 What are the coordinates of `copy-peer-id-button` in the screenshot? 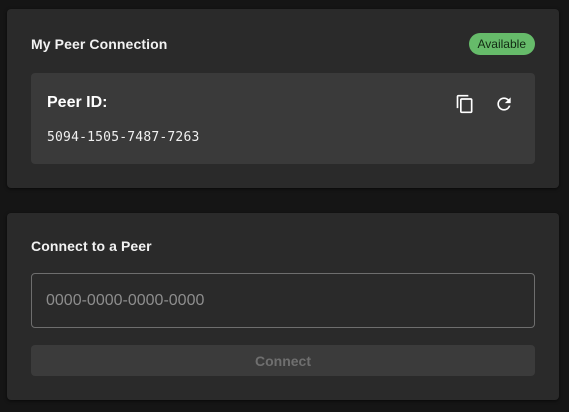 It's located at (465, 104).